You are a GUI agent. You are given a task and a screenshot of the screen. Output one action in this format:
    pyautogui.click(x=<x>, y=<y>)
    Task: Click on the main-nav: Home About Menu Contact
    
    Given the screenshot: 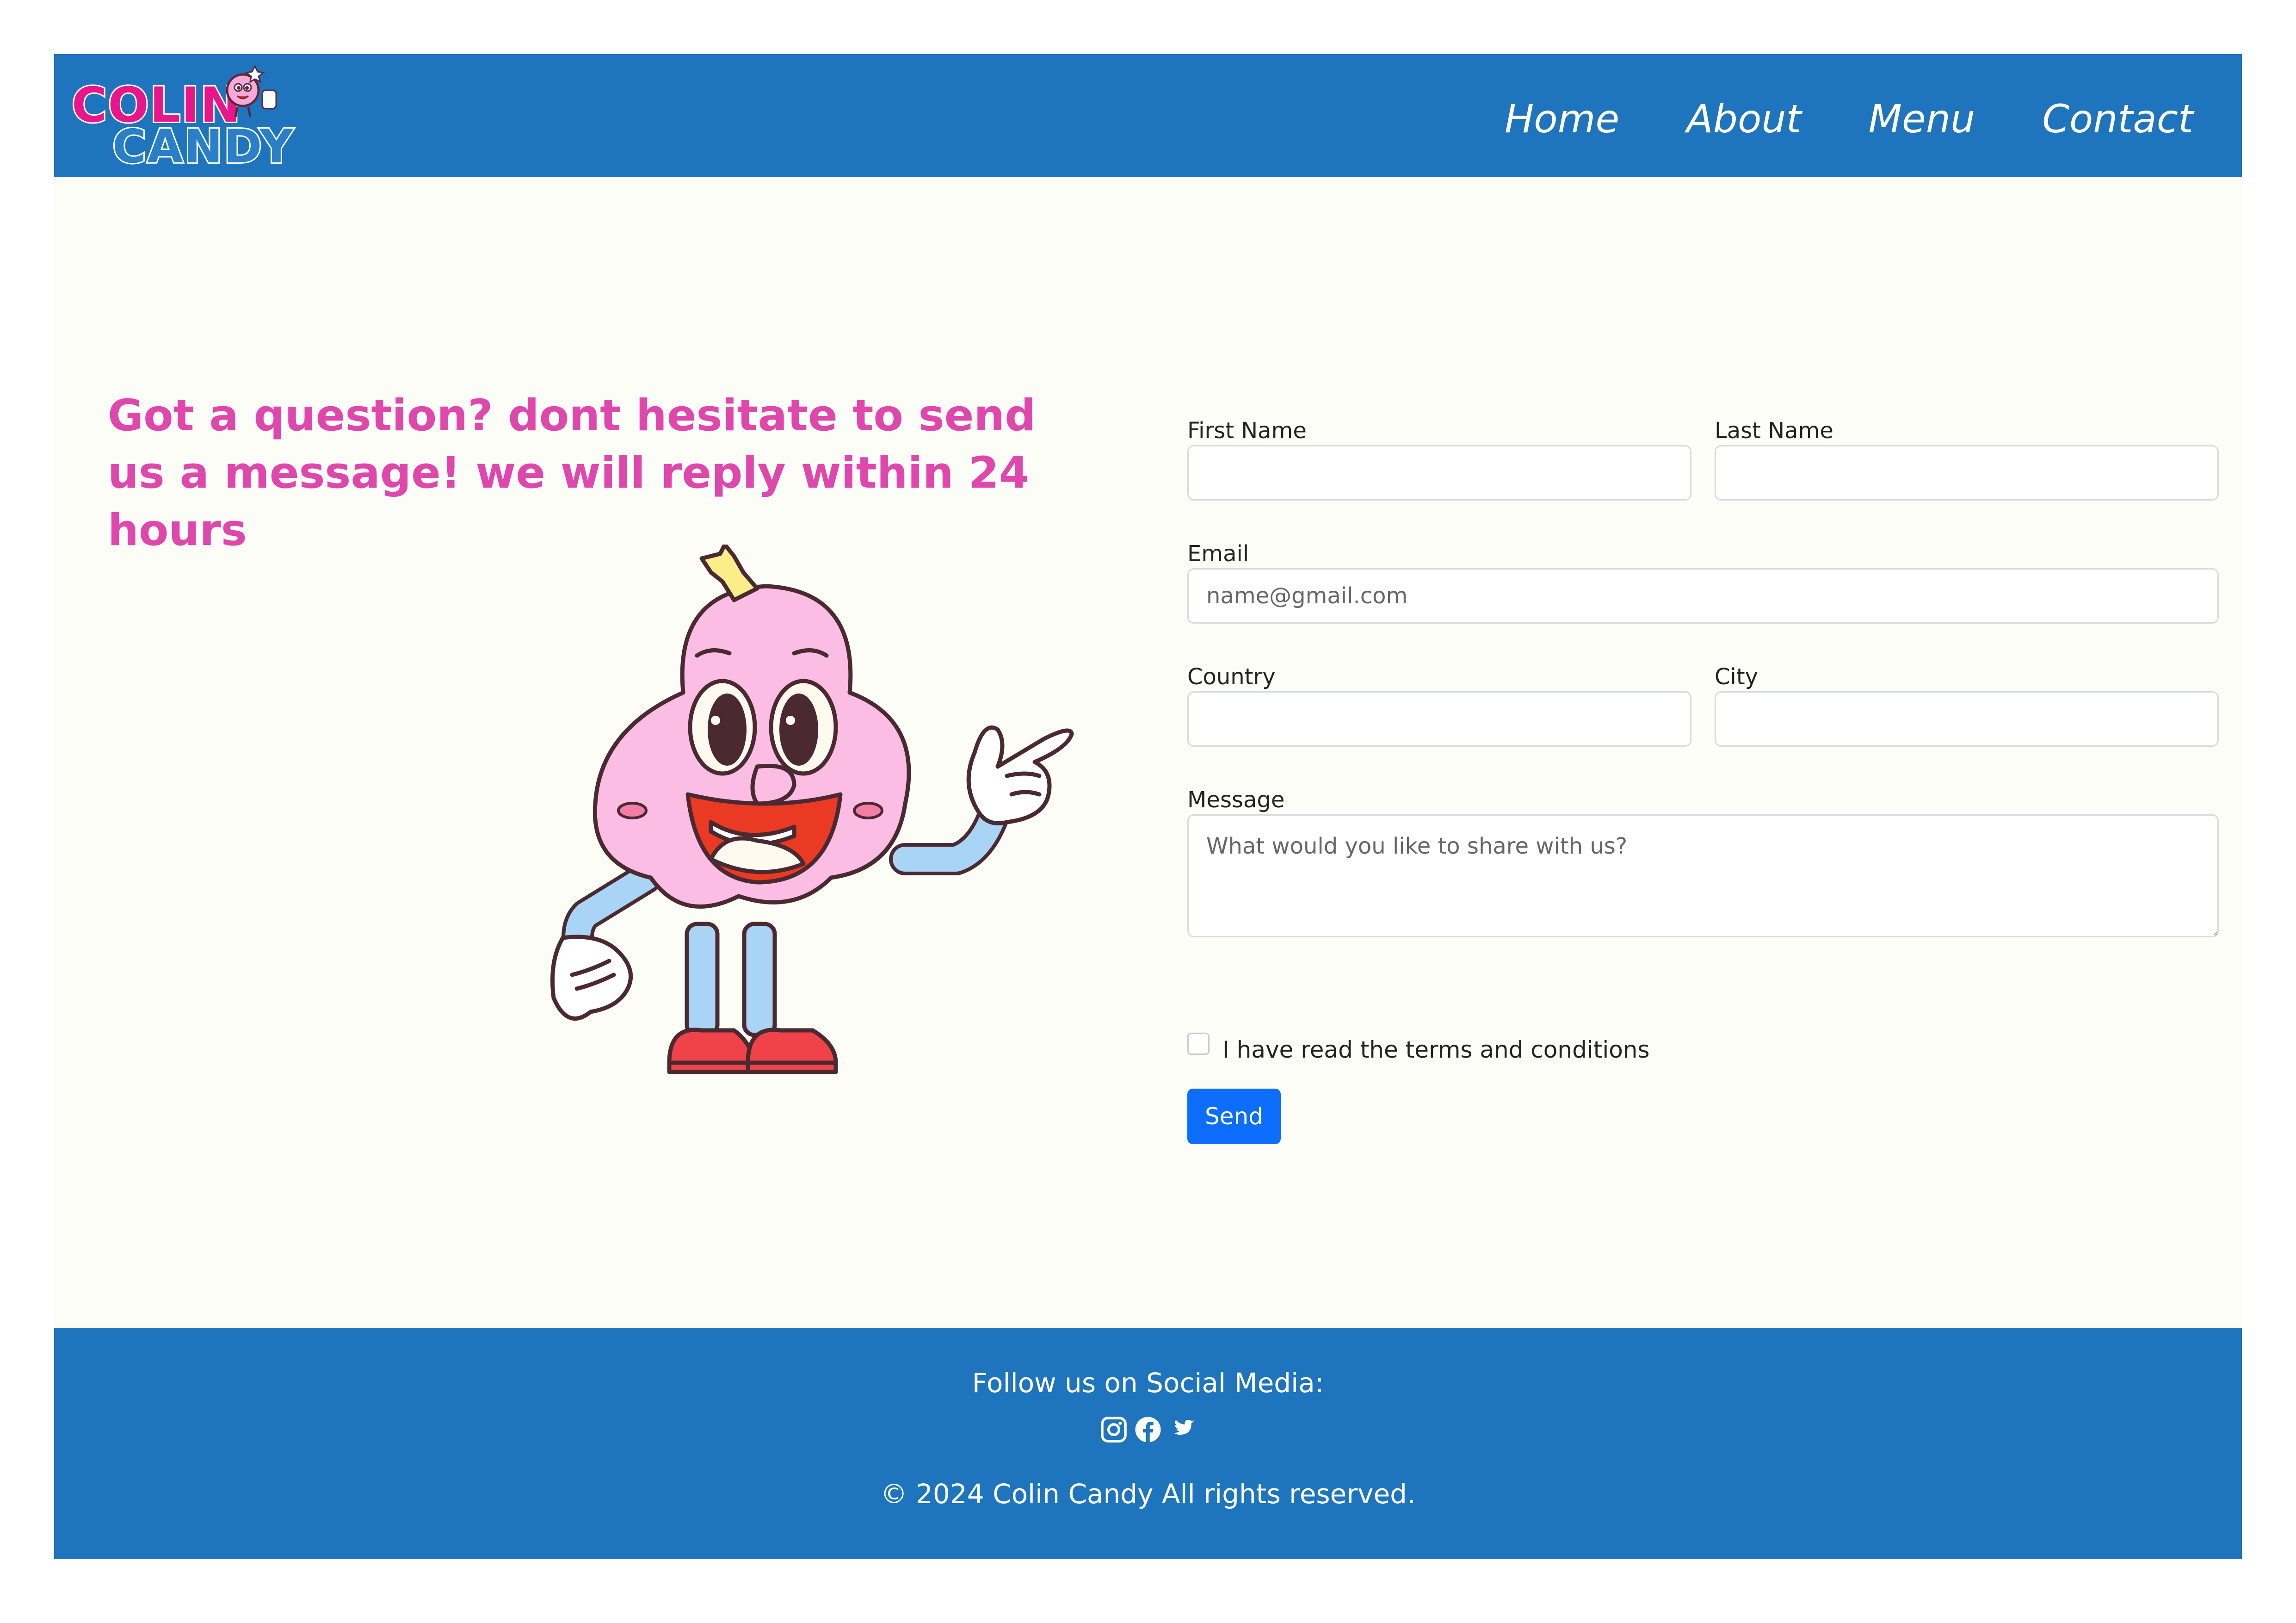 What is the action you would take?
    pyautogui.click(x=1849, y=118)
    